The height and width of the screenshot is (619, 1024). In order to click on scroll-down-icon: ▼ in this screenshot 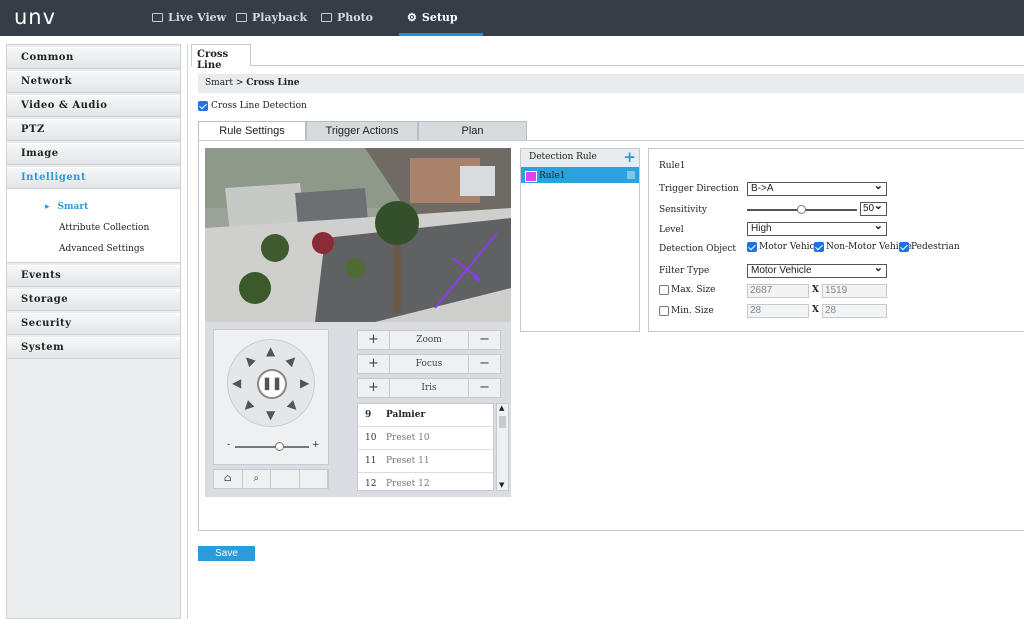, I will do `click(501, 485)`.